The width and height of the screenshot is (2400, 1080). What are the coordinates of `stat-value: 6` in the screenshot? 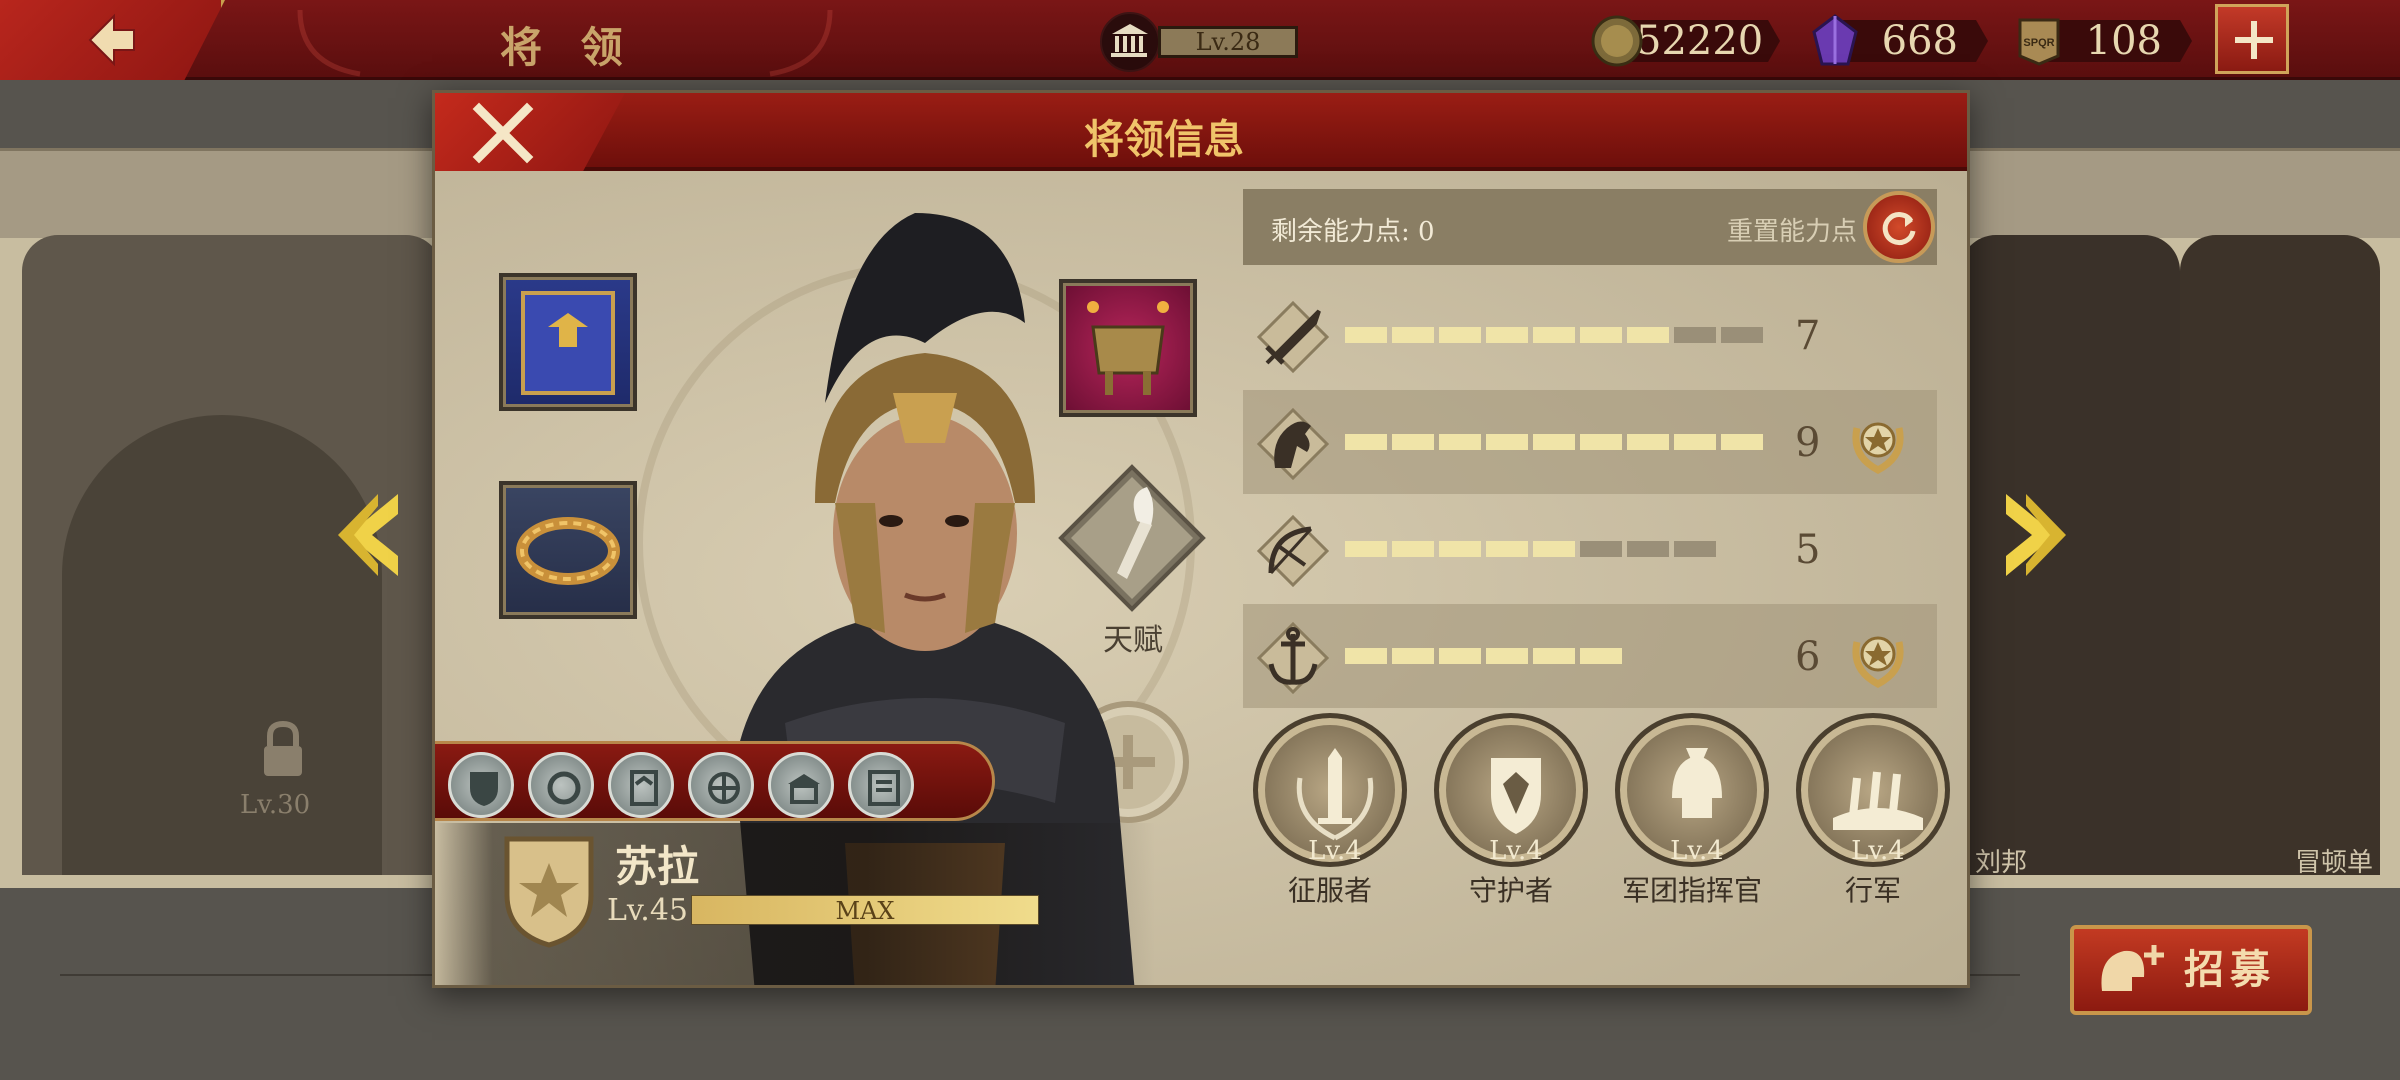 It's located at (1808, 657).